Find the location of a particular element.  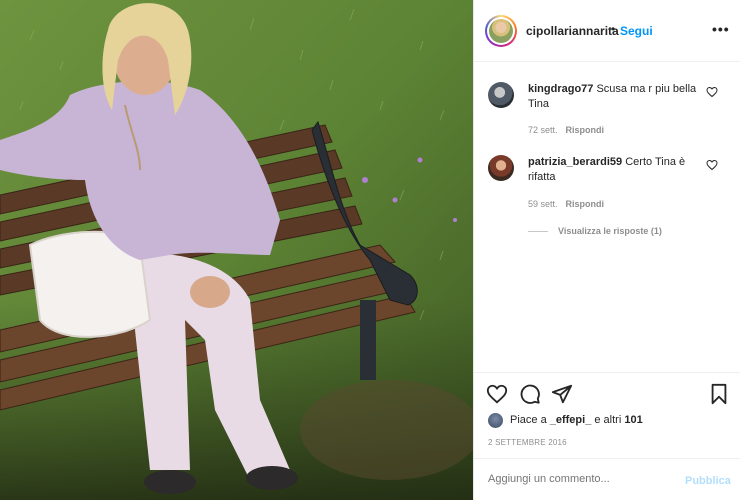

more-options-icon: ••• is located at coordinates (721, 29).